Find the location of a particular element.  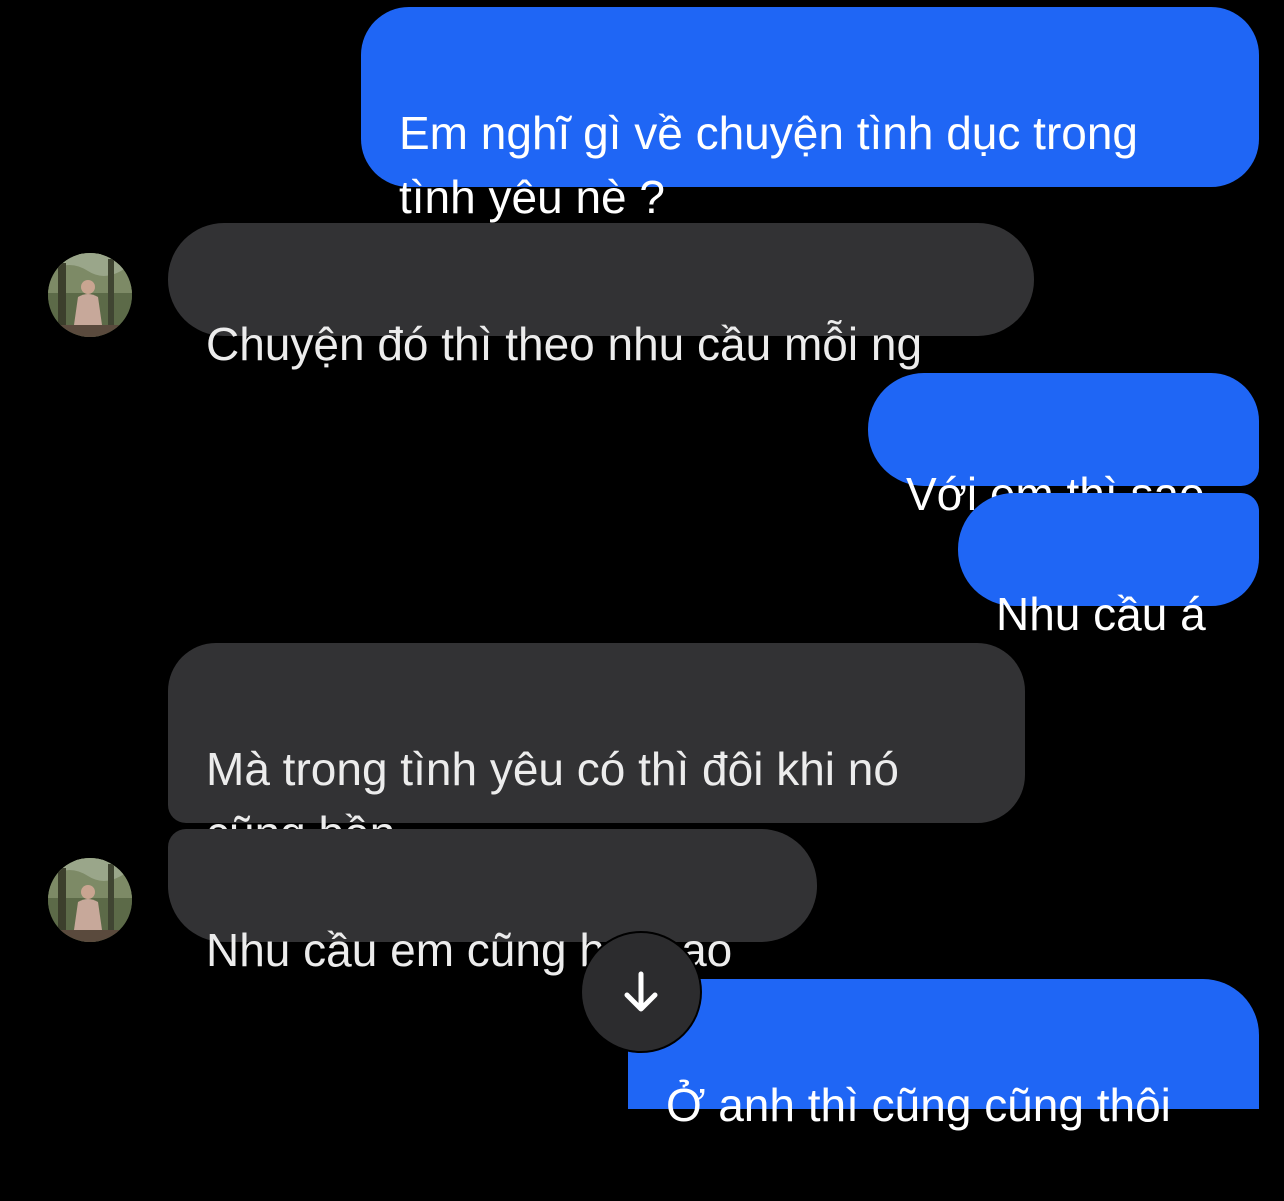

message-text: Ở anh thì cũng cũng thôi is located at coordinates (918, 1105).